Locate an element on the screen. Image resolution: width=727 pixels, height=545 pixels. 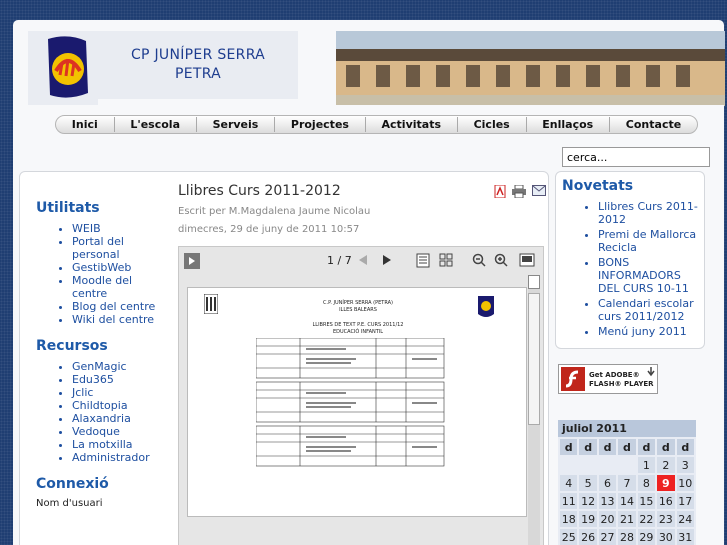
link-weib: WEIB is located at coordinates (119, 228).